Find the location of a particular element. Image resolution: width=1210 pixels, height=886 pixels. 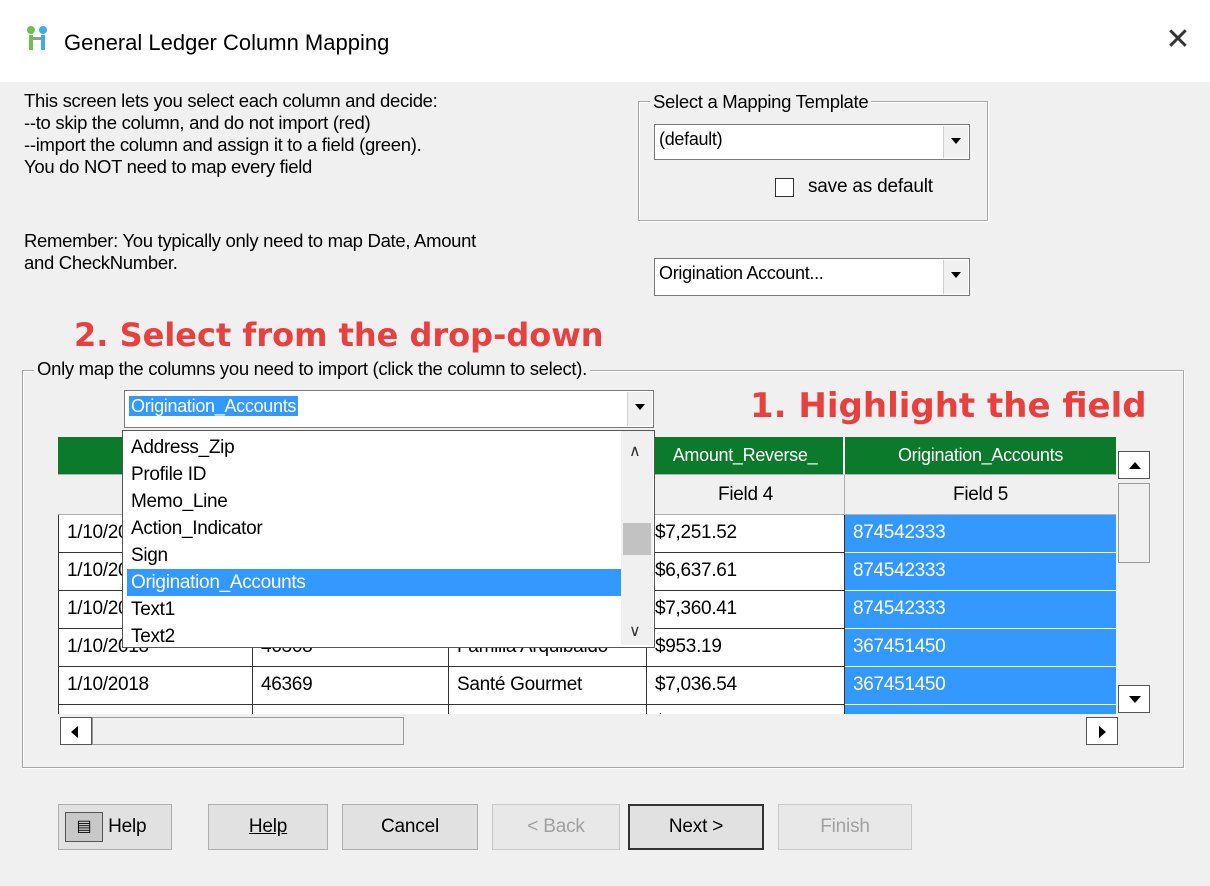

save-as-default-label: save as default is located at coordinates (870, 186).